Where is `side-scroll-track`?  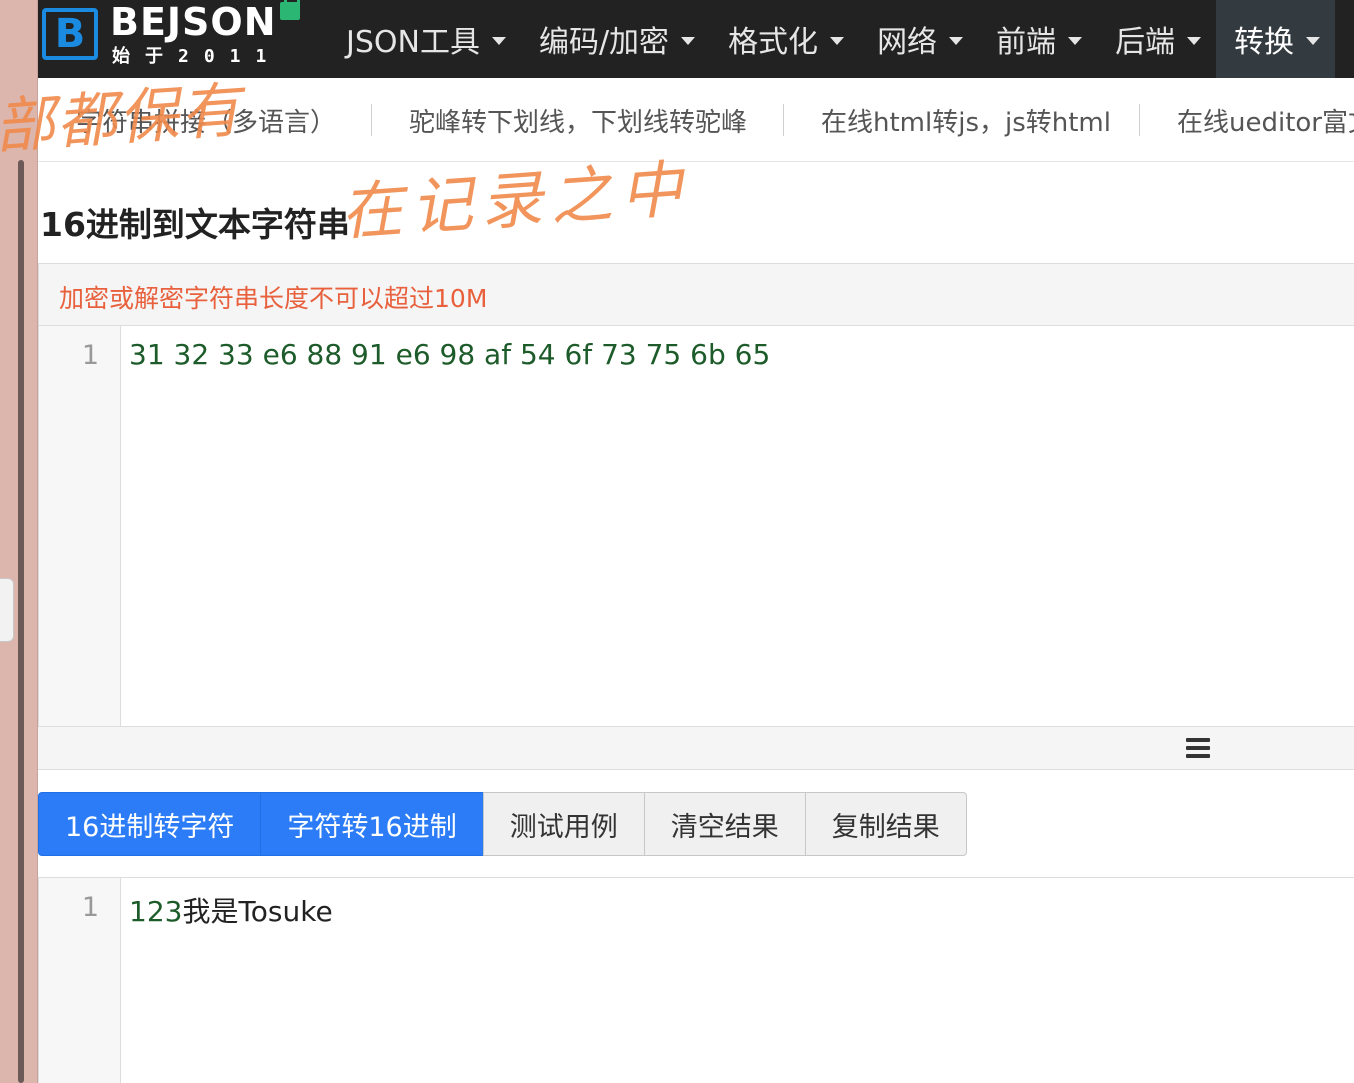
side-scroll-track is located at coordinates (21, 621).